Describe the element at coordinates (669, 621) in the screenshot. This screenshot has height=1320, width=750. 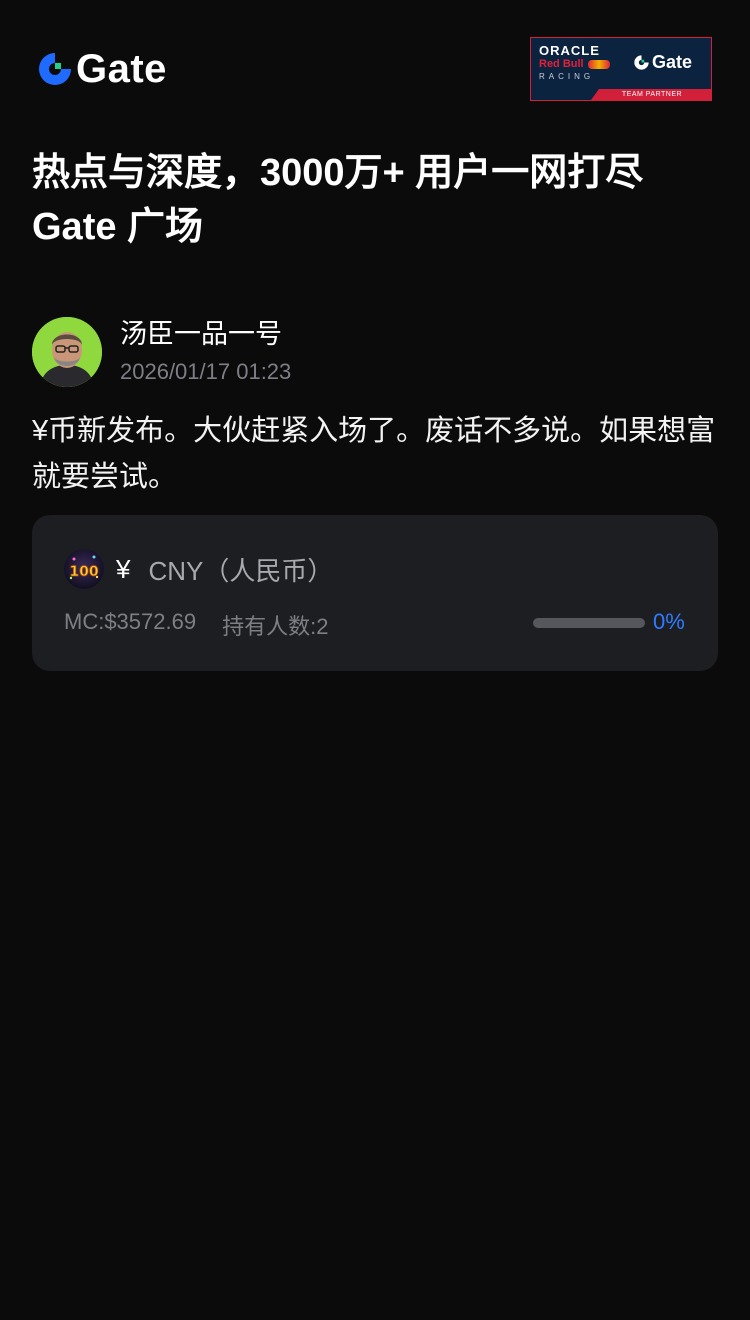
I see `progress-percent: 0%` at that location.